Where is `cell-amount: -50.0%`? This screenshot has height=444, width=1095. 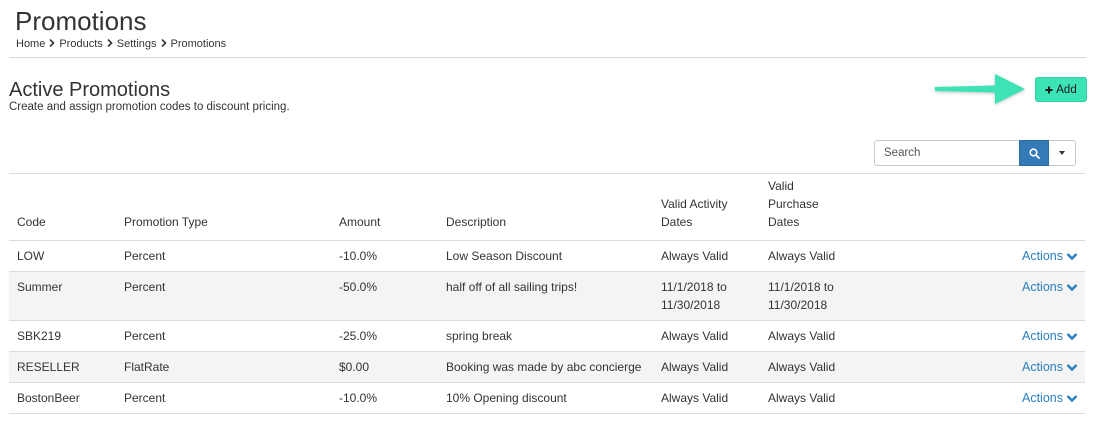 cell-amount: -50.0% is located at coordinates (384, 296).